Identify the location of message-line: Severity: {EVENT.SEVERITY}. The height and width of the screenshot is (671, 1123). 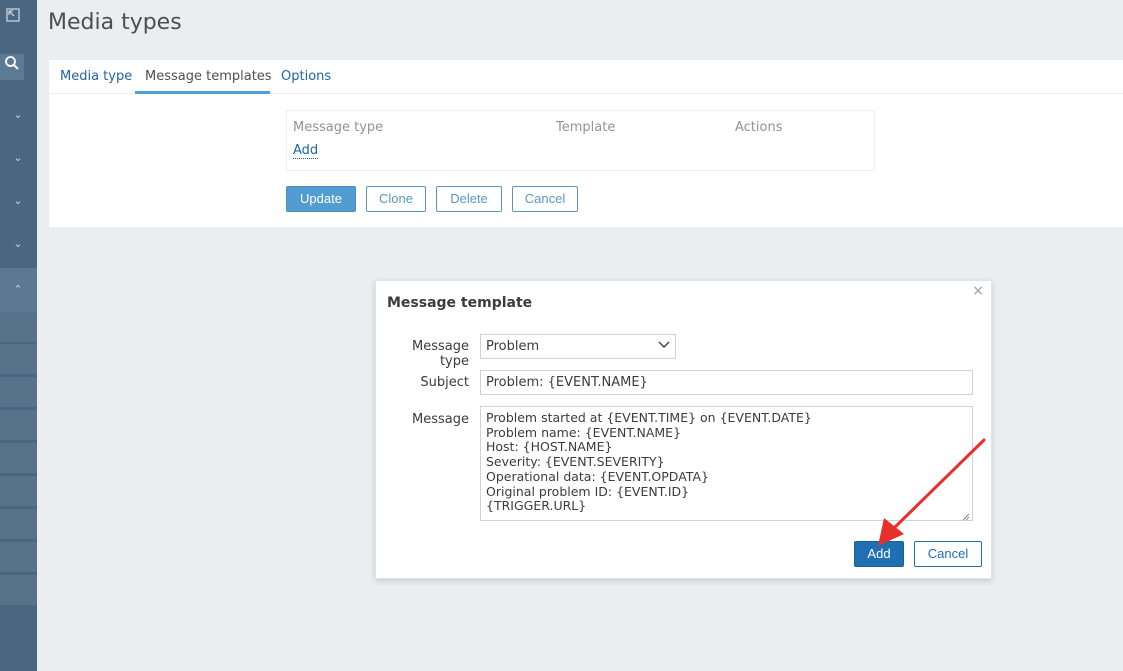
(575, 462).